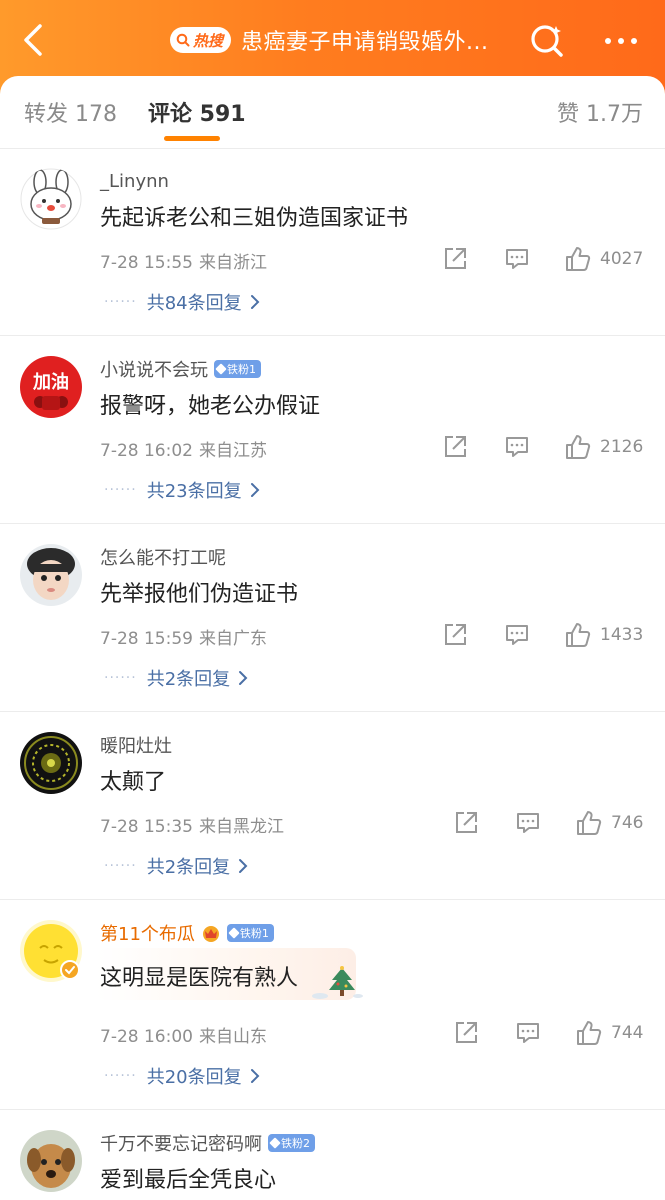  Describe the element at coordinates (147, 933) in the screenshot. I see `username: 第11个布瓜` at that location.